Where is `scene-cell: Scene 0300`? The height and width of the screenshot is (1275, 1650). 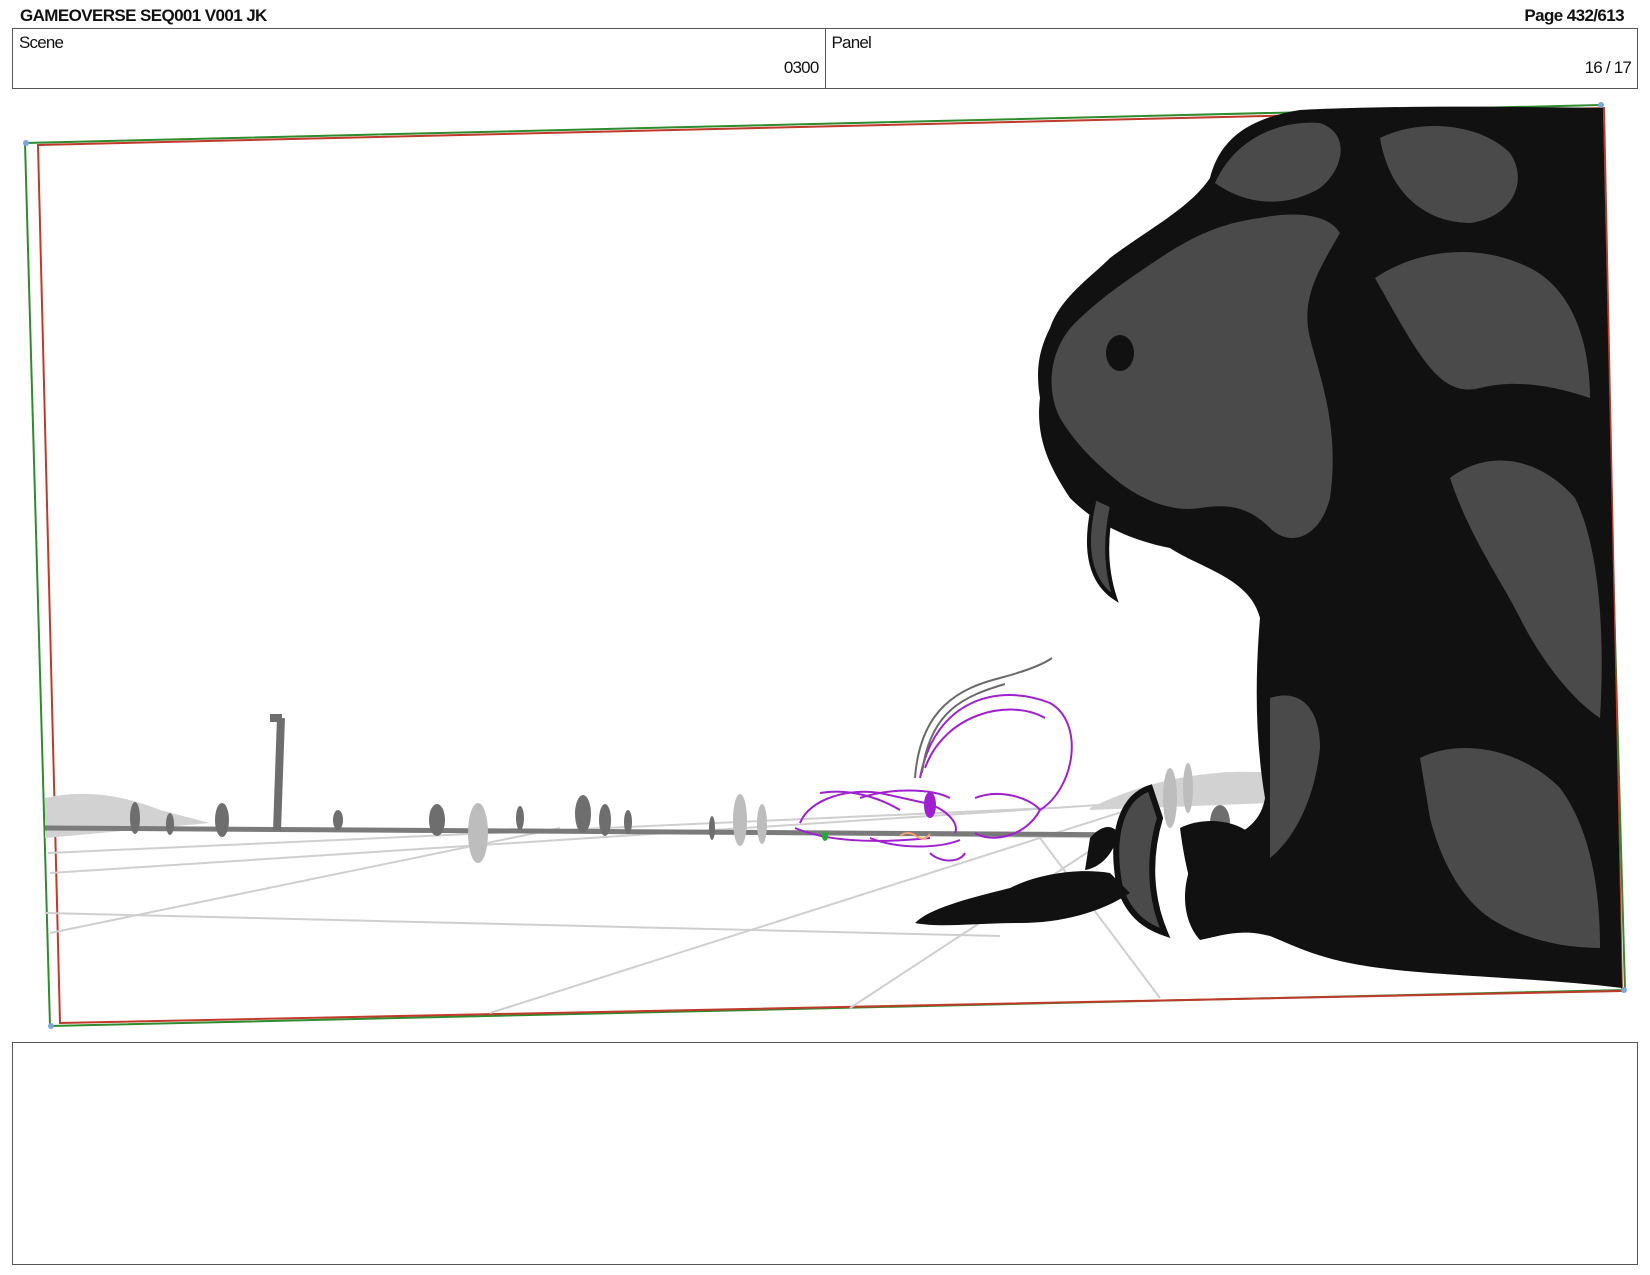
scene-cell: Scene 0300 is located at coordinates (419, 58).